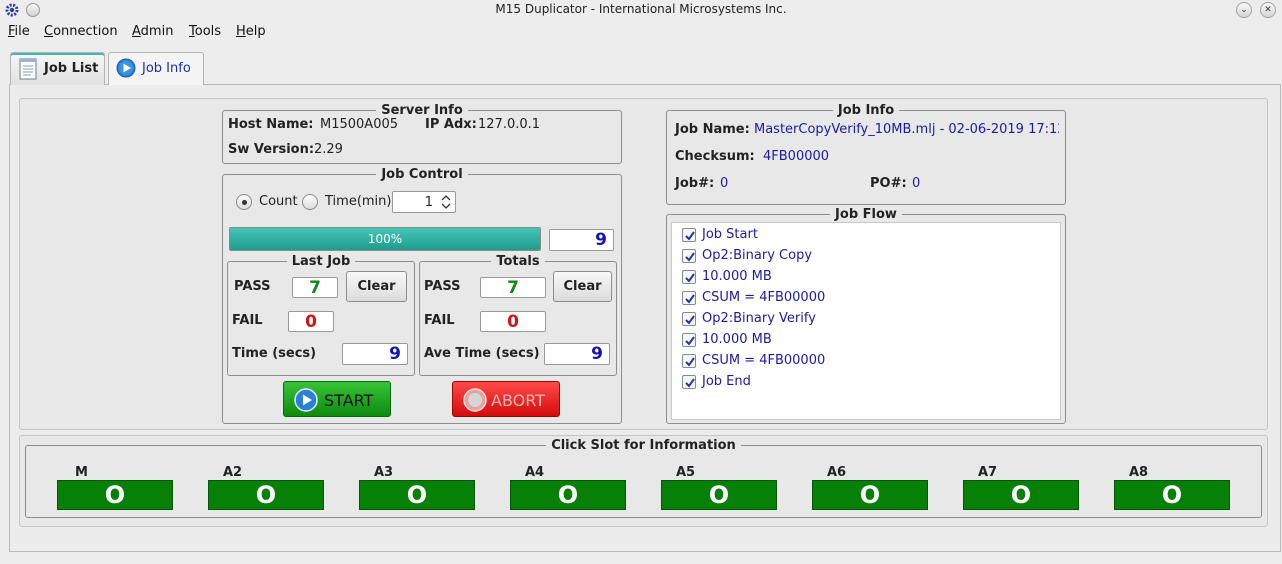 This screenshot has width=1282, height=564. What do you see at coordinates (422, 110) in the screenshot?
I see `server-info-title: Server Info` at bounding box center [422, 110].